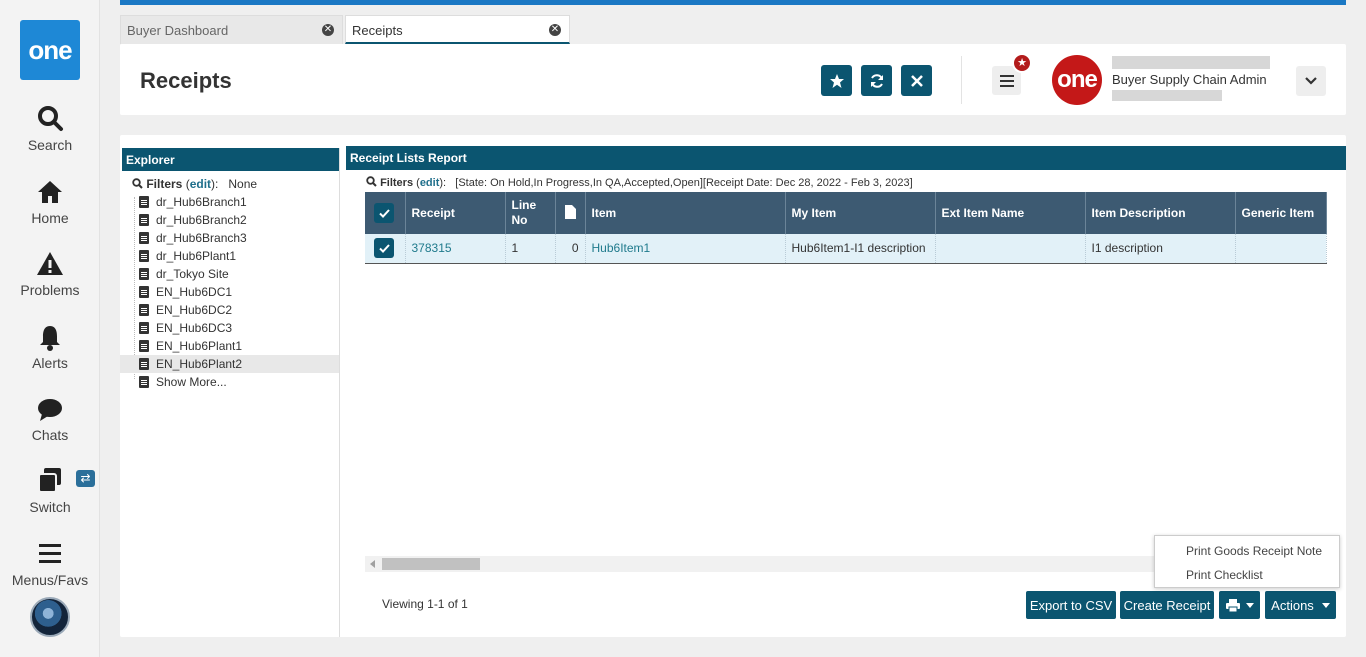  I want to click on tab-label: Receipts, so click(377, 30).